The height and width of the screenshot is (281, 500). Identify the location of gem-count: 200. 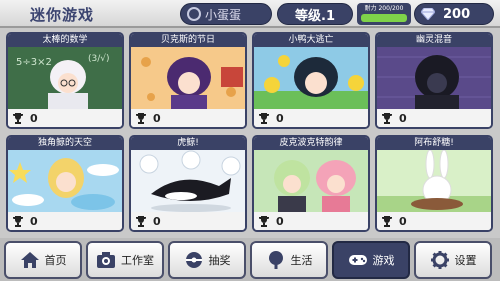
(457, 14).